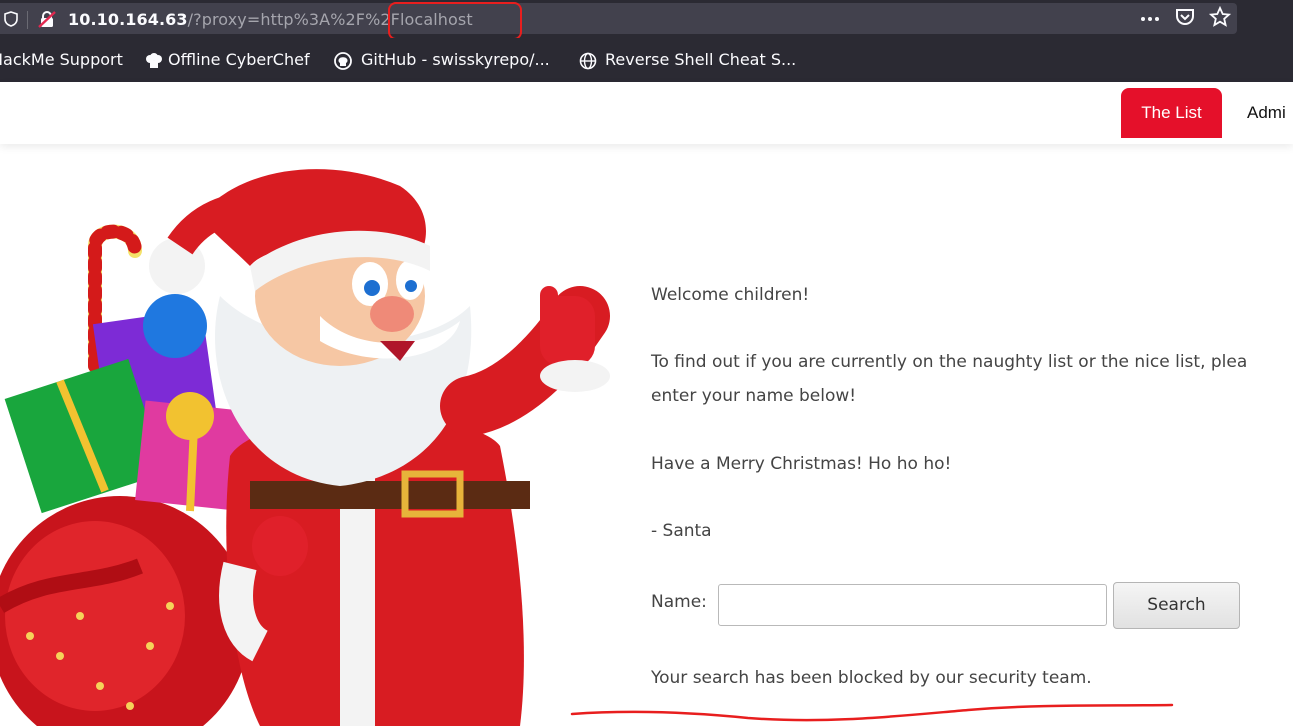 The height and width of the screenshot is (726, 1293). Describe the element at coordinates (1171, 113) in the screenshot. I see `nav-the-list: The List` at that location.